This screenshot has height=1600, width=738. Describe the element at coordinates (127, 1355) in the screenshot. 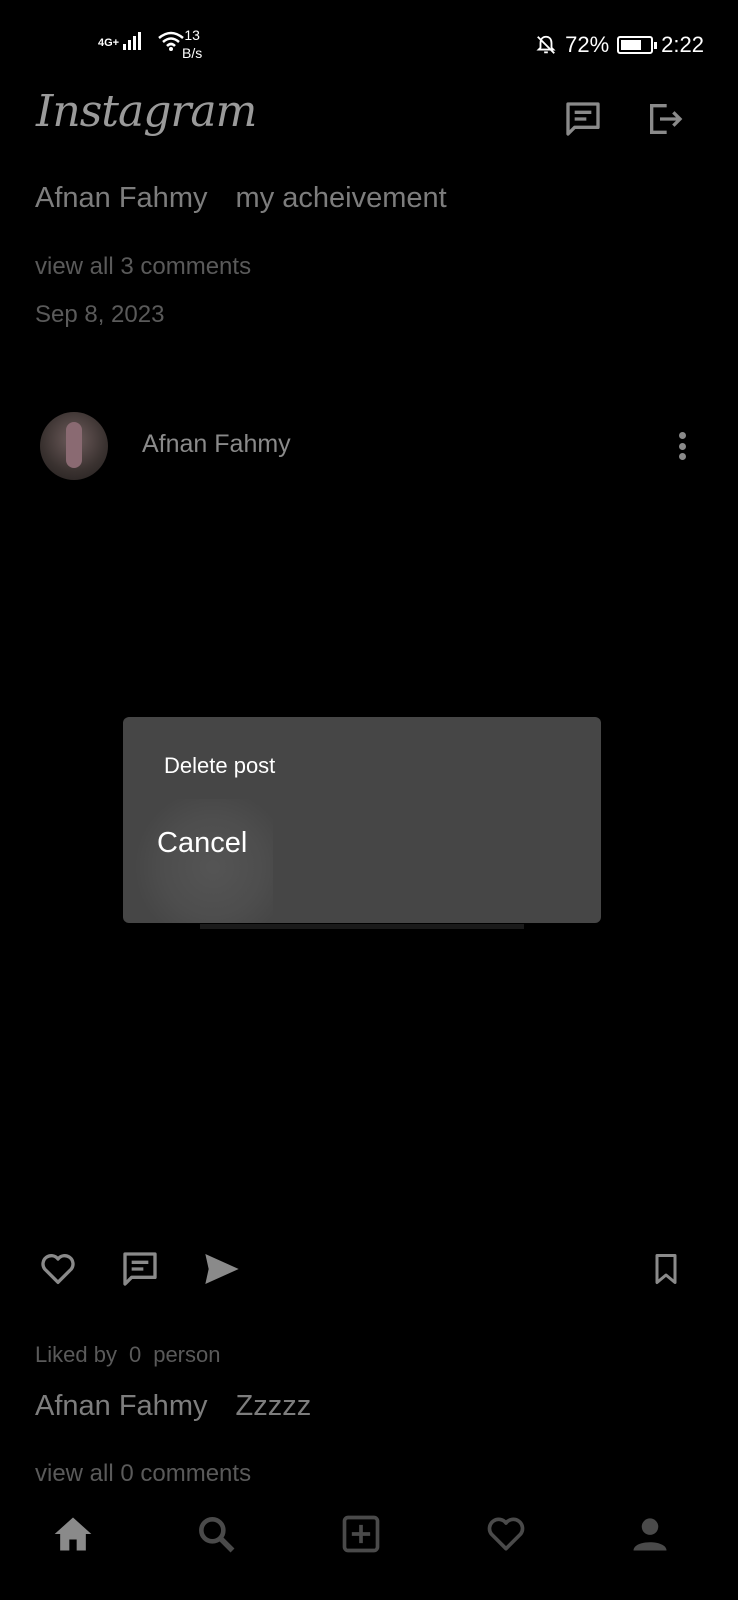

I see `likes-summary: Liked by 0 person` at that location.